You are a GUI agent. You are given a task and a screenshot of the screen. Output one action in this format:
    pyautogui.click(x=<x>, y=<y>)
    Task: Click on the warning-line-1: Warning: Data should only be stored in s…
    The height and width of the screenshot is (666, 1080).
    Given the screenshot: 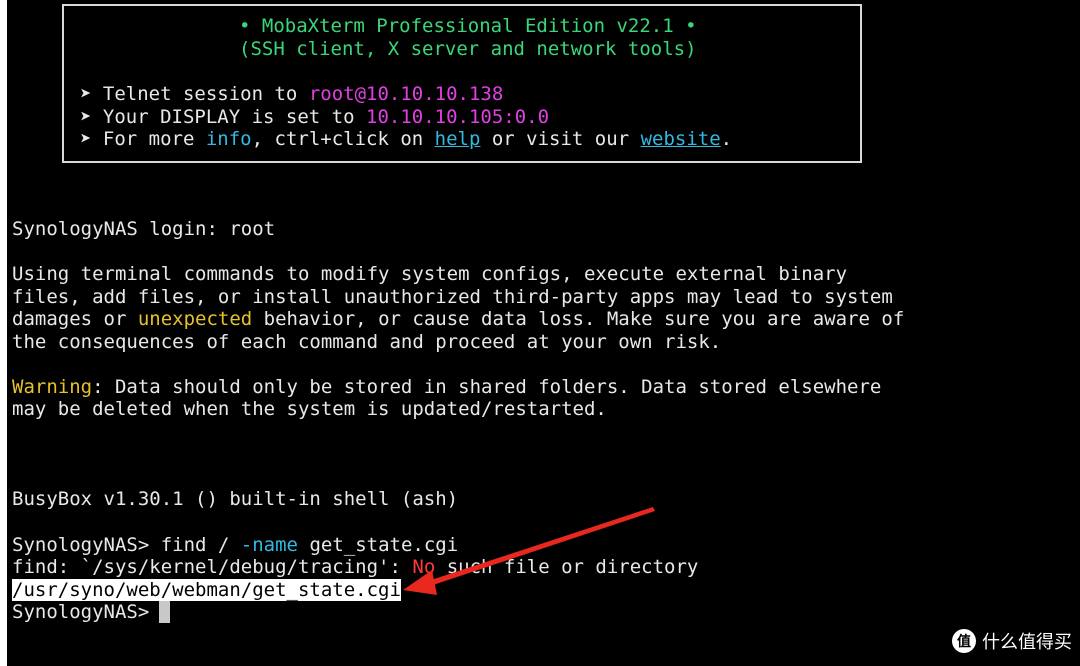 What is the action you would take?
    pyautogui.click(x=447, y=387)
    